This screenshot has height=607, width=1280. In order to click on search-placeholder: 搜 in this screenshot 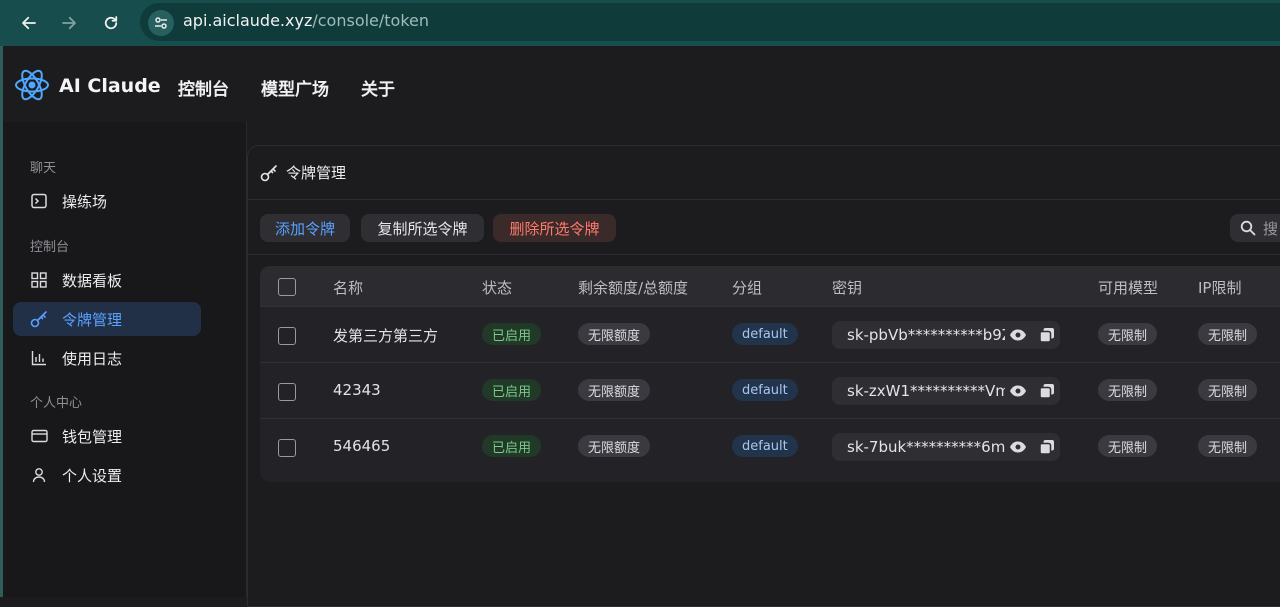, I will do `click(1271, 228)`.